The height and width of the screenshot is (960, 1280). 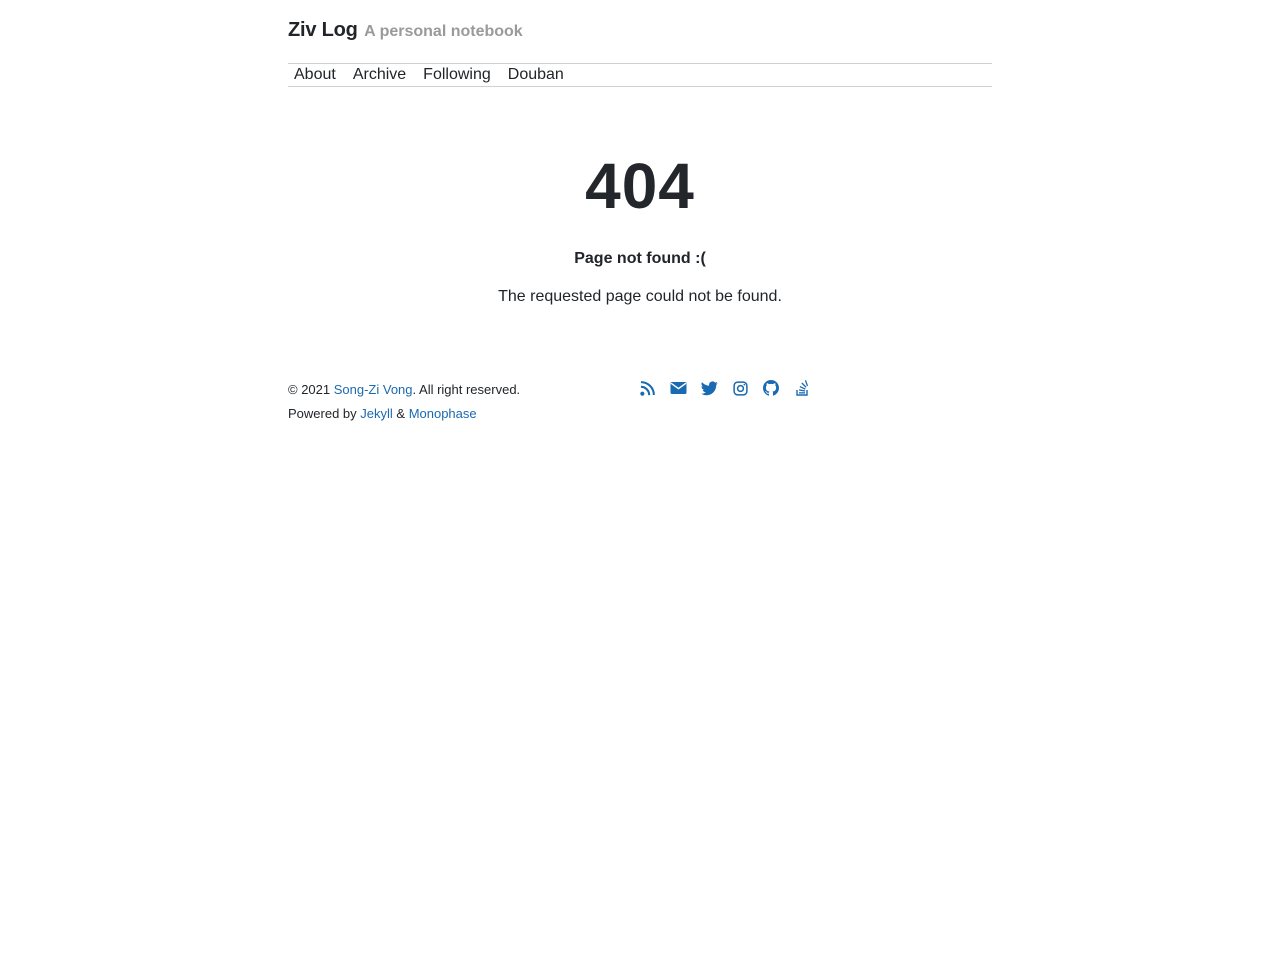 What do you see at coordinates (640, 75) in the screenshot?
I see `site-nav: About Archive Following Douban` at bounding box center [640, 75].